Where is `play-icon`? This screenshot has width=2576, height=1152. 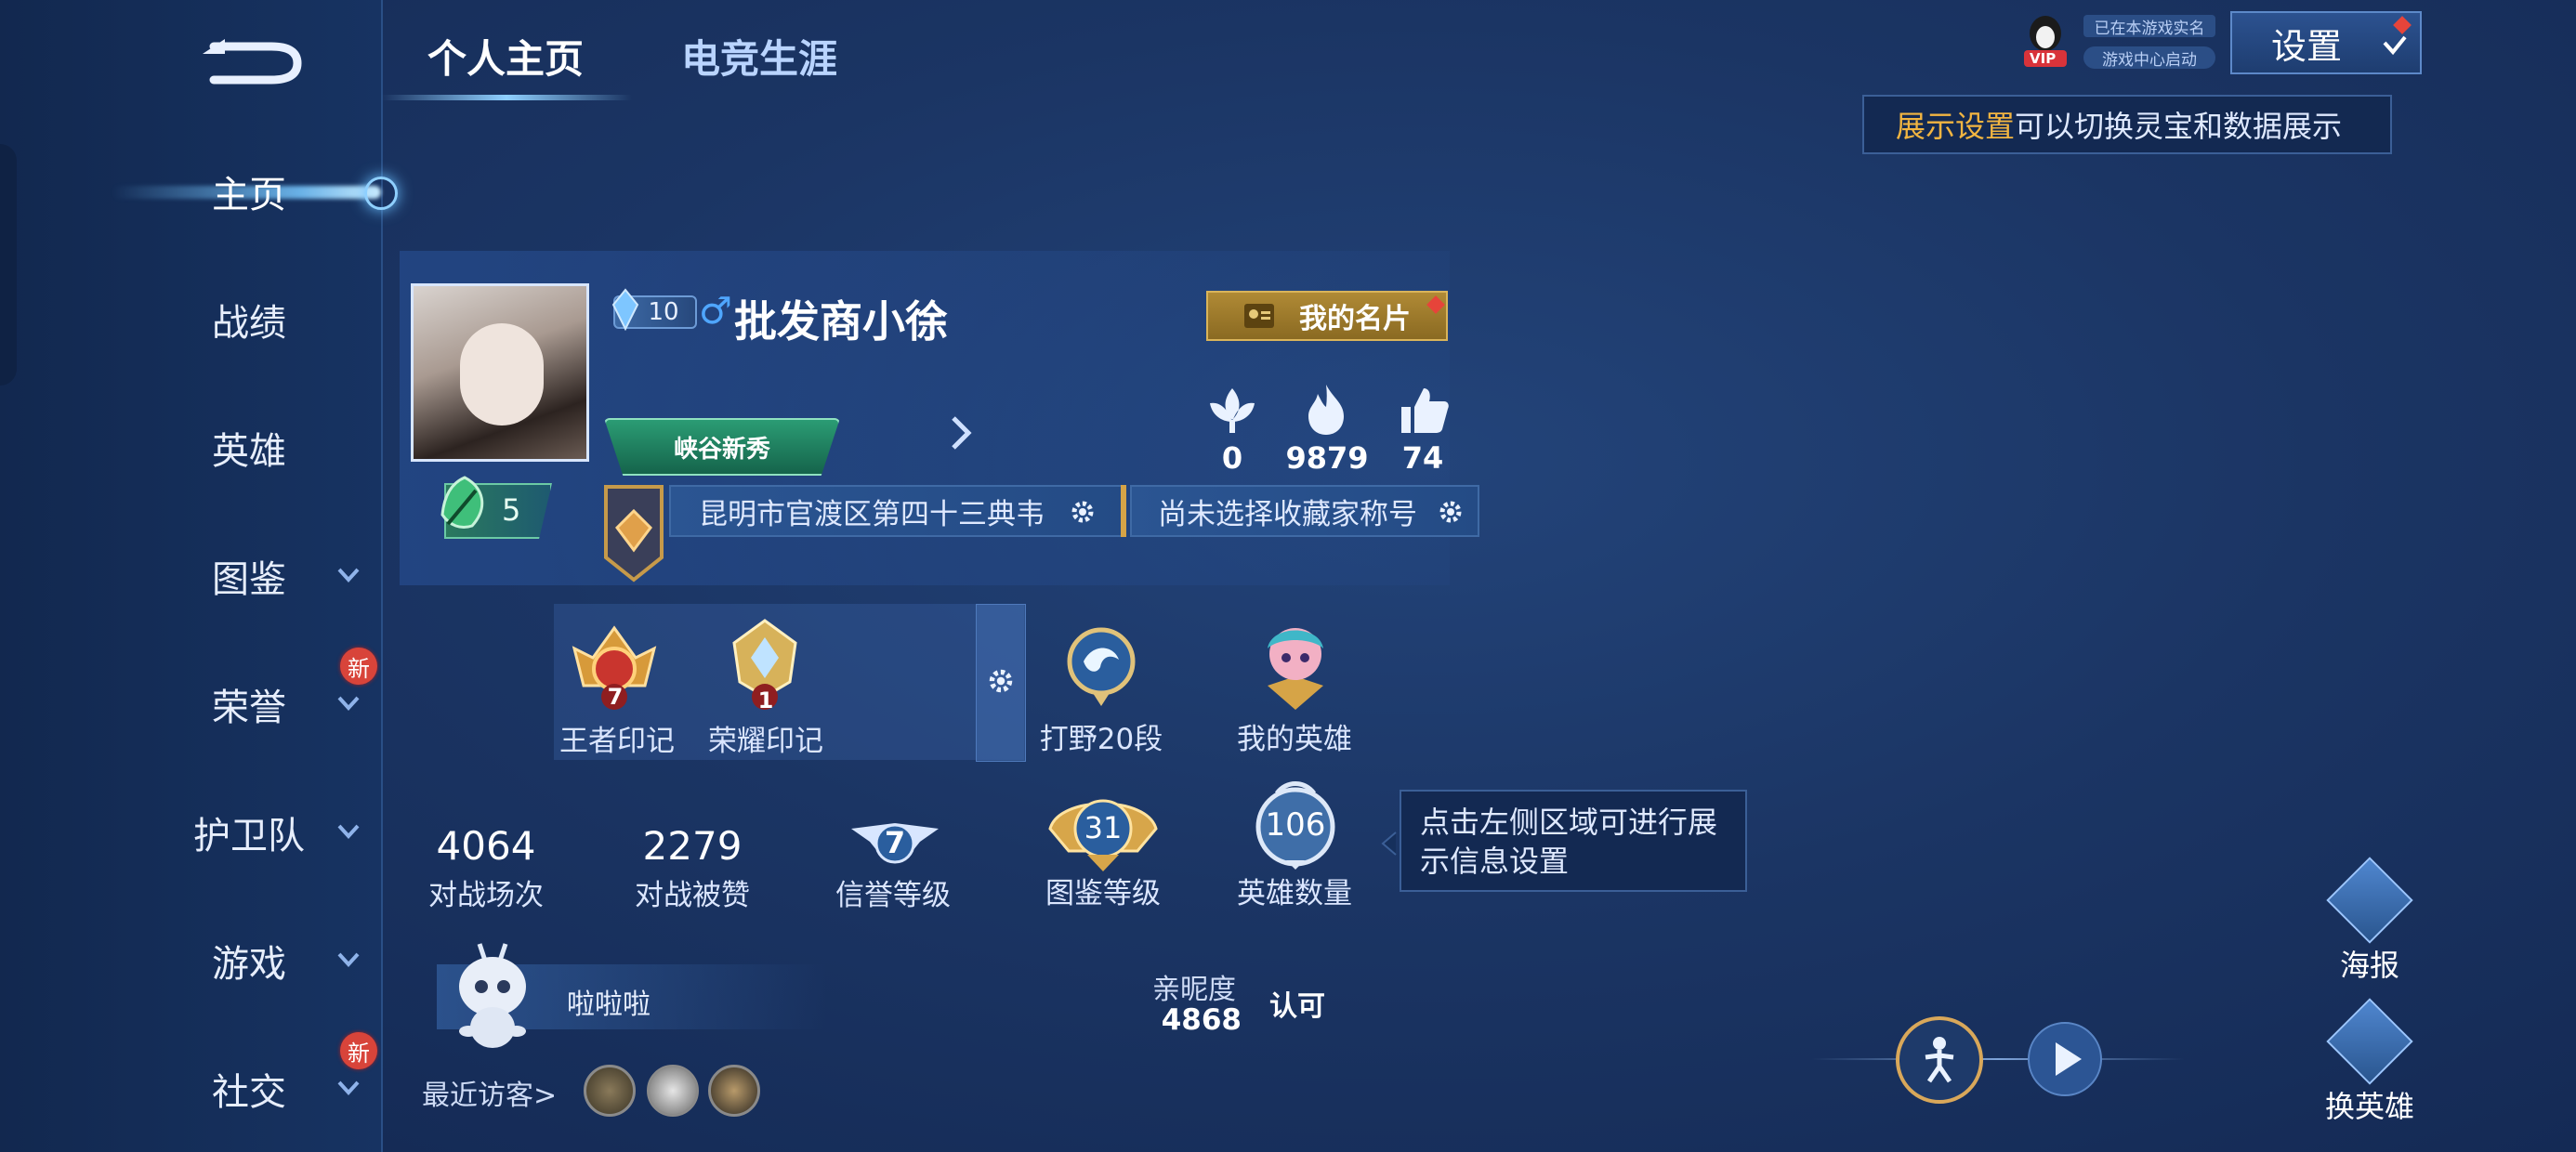 play-icon is located at coordinates (2069, 1059).